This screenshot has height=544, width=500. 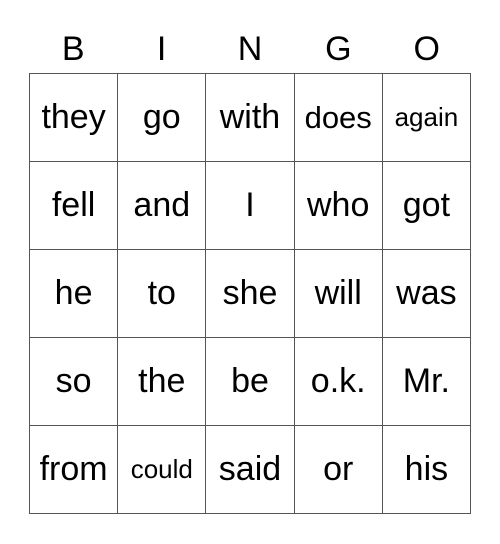 What do you see at coordinates (162, 118) in the screenshot?
I see `bingo-cell: go` at bounding box center [162, 118].